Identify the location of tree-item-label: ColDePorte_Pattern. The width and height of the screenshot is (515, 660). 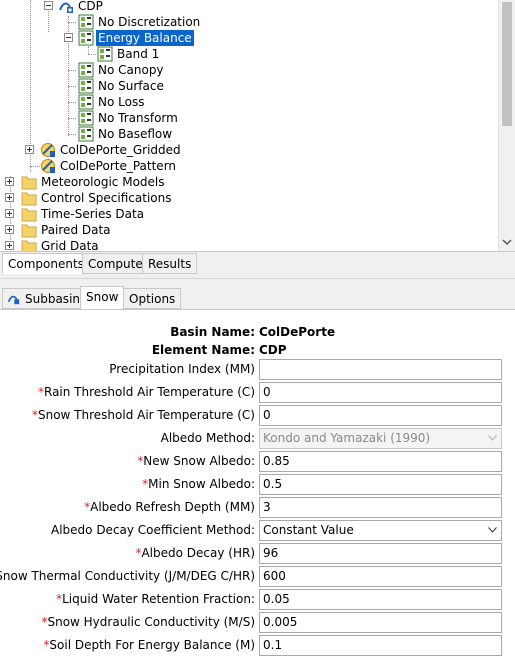
(118, 166).